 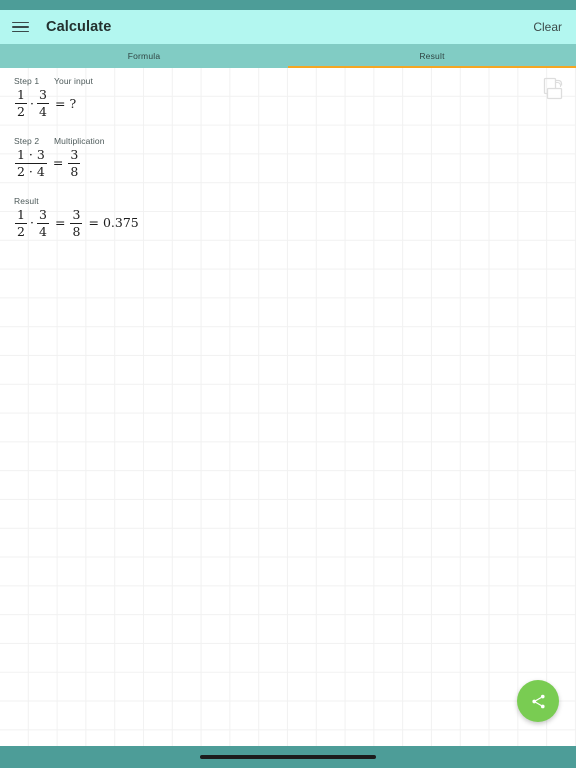 What do you see at coordinates (26, 200) in the screenshot?
I see `result-label: Result` at bounding box center [26, 200].